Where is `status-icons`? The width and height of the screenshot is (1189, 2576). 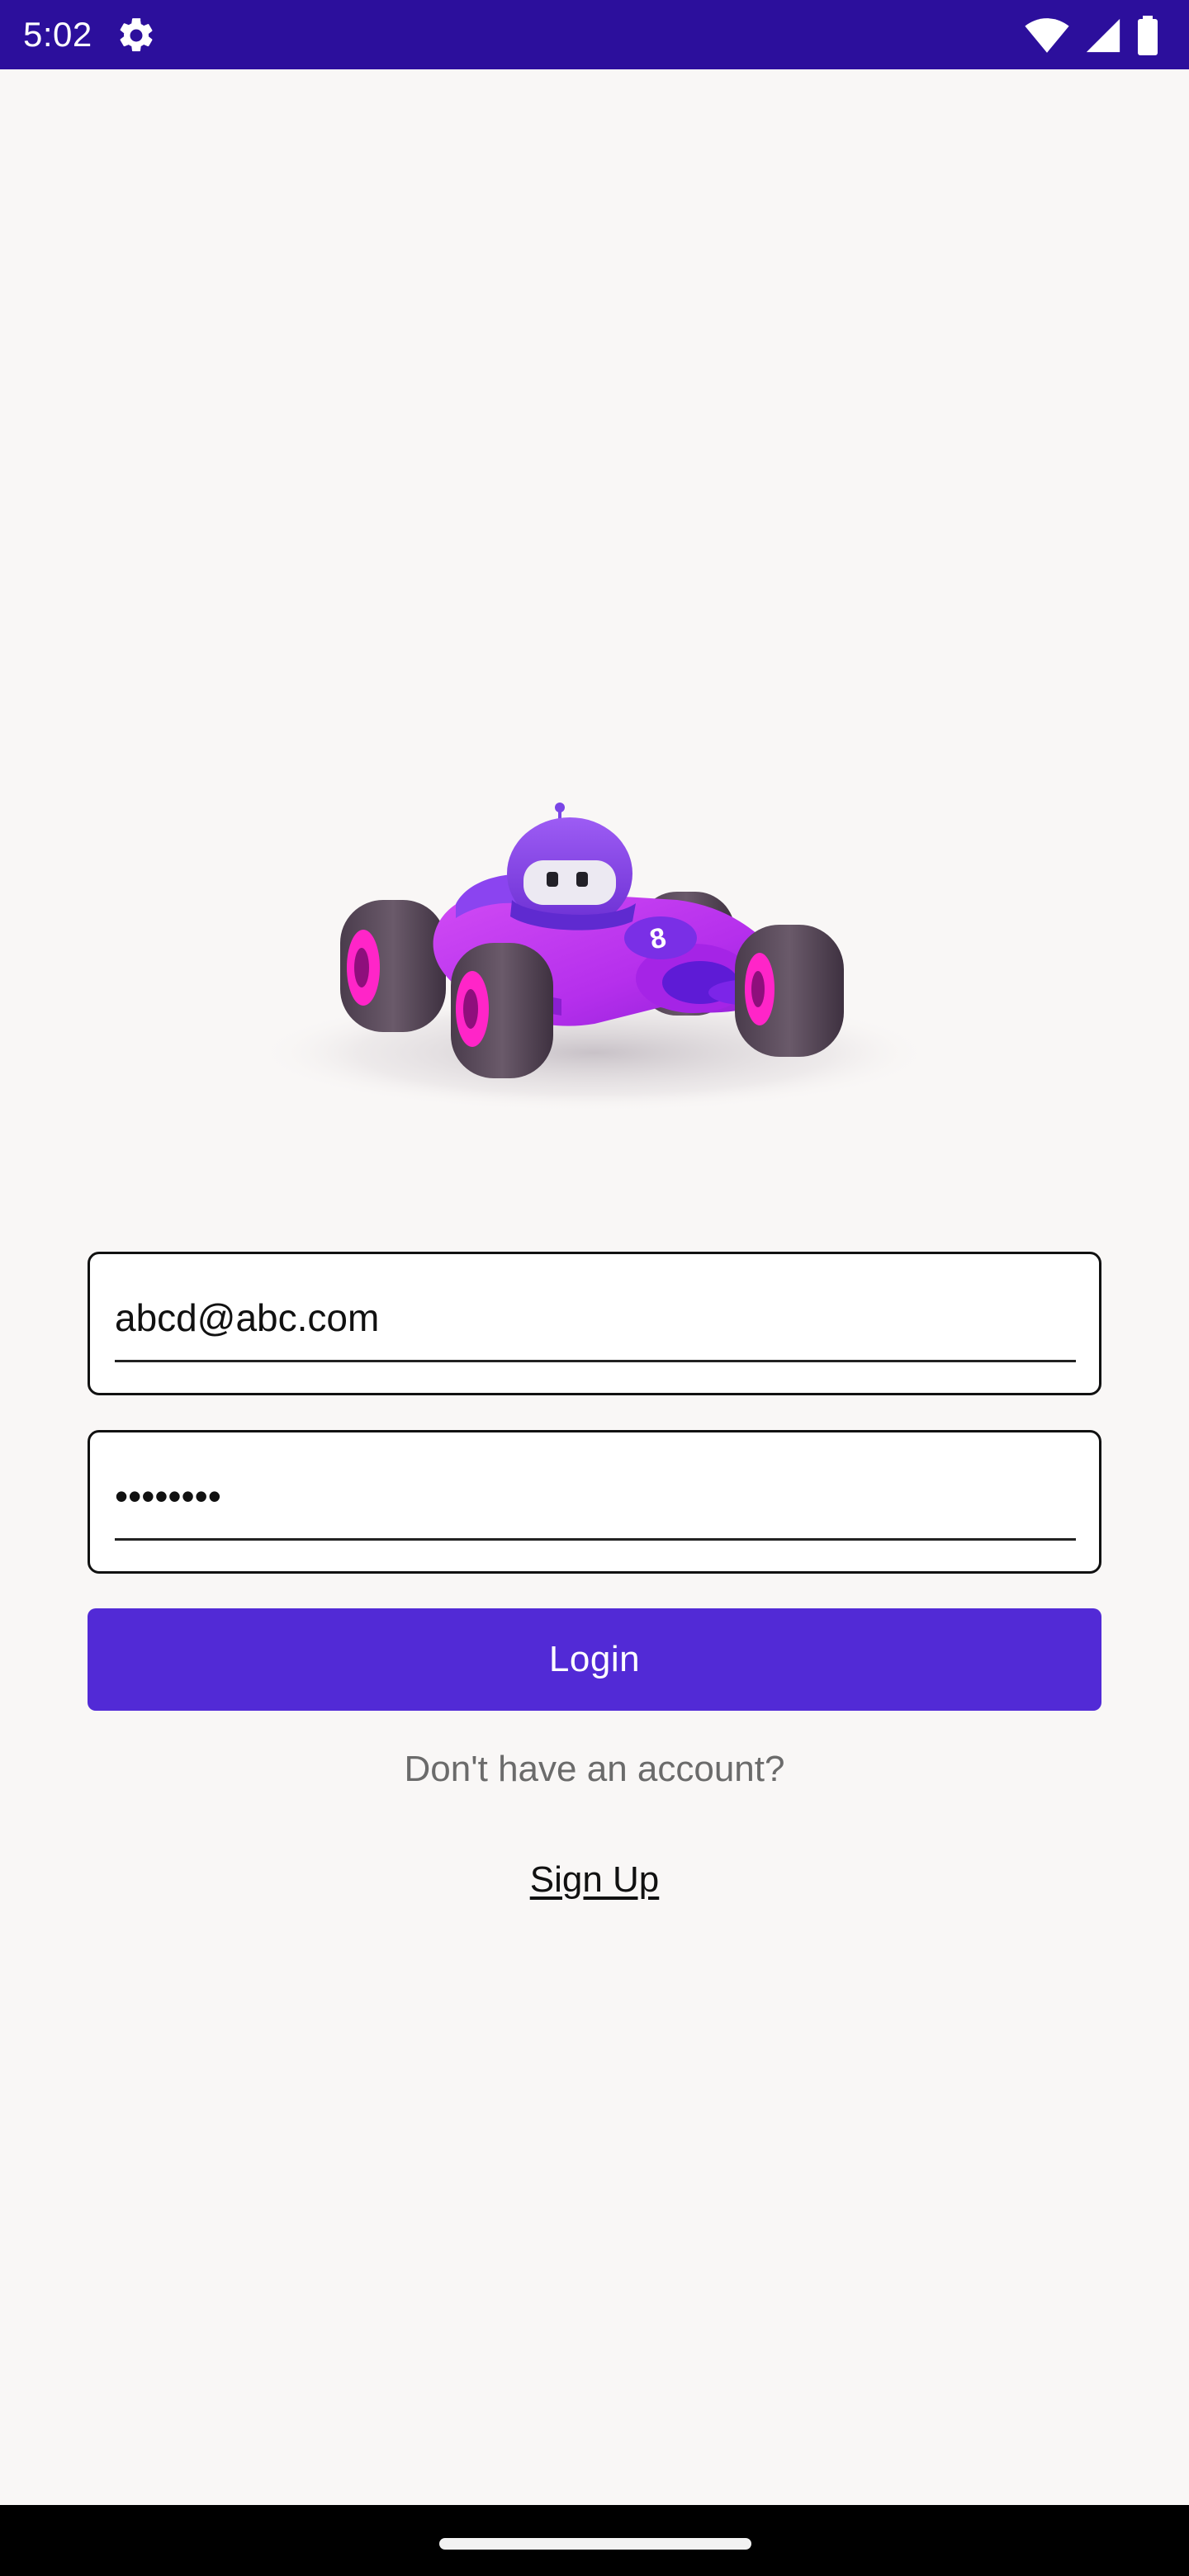 status-icons is located at coordinates (1091, 35).